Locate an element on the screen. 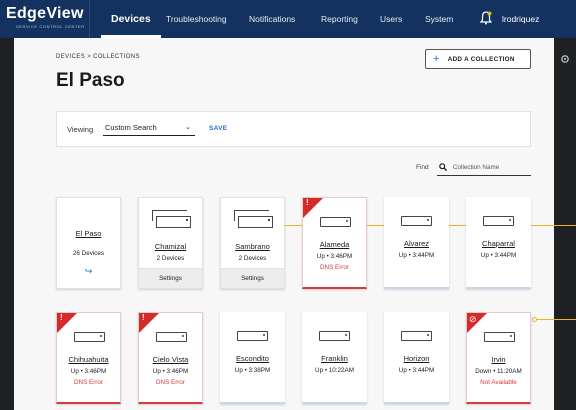  notification-bell-icon is located at coordinates (486, 18).